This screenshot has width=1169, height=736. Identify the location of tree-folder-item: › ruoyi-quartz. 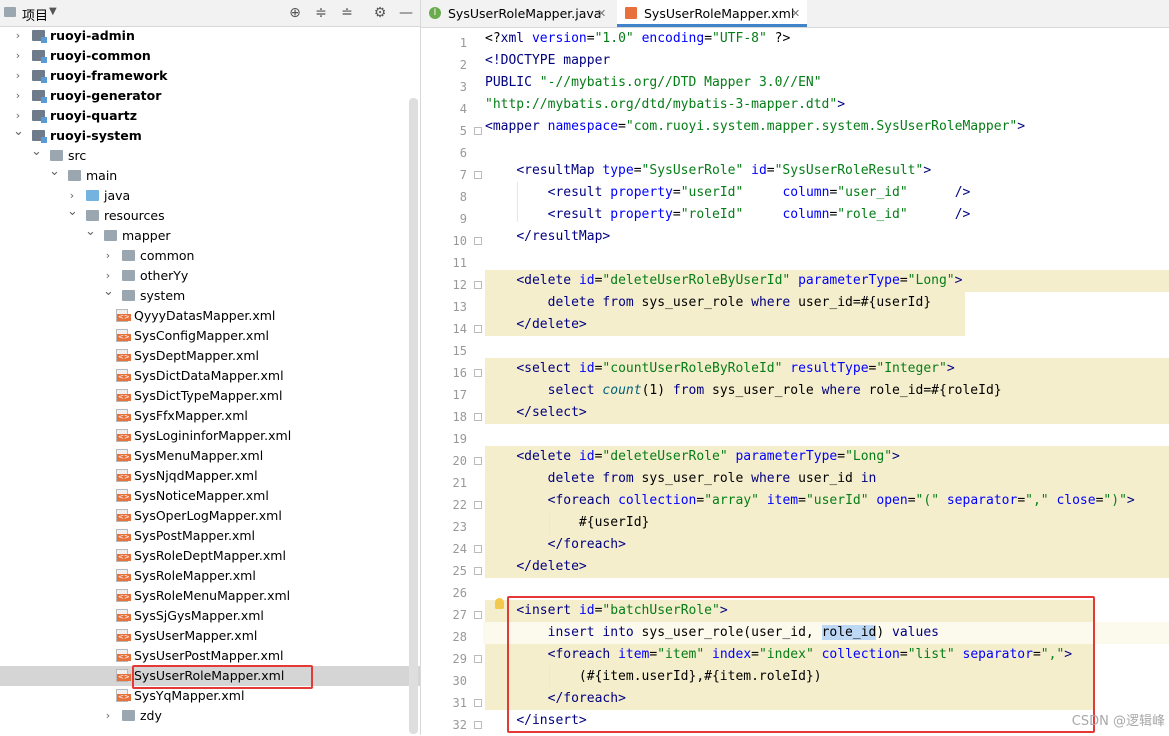
(210, 116).